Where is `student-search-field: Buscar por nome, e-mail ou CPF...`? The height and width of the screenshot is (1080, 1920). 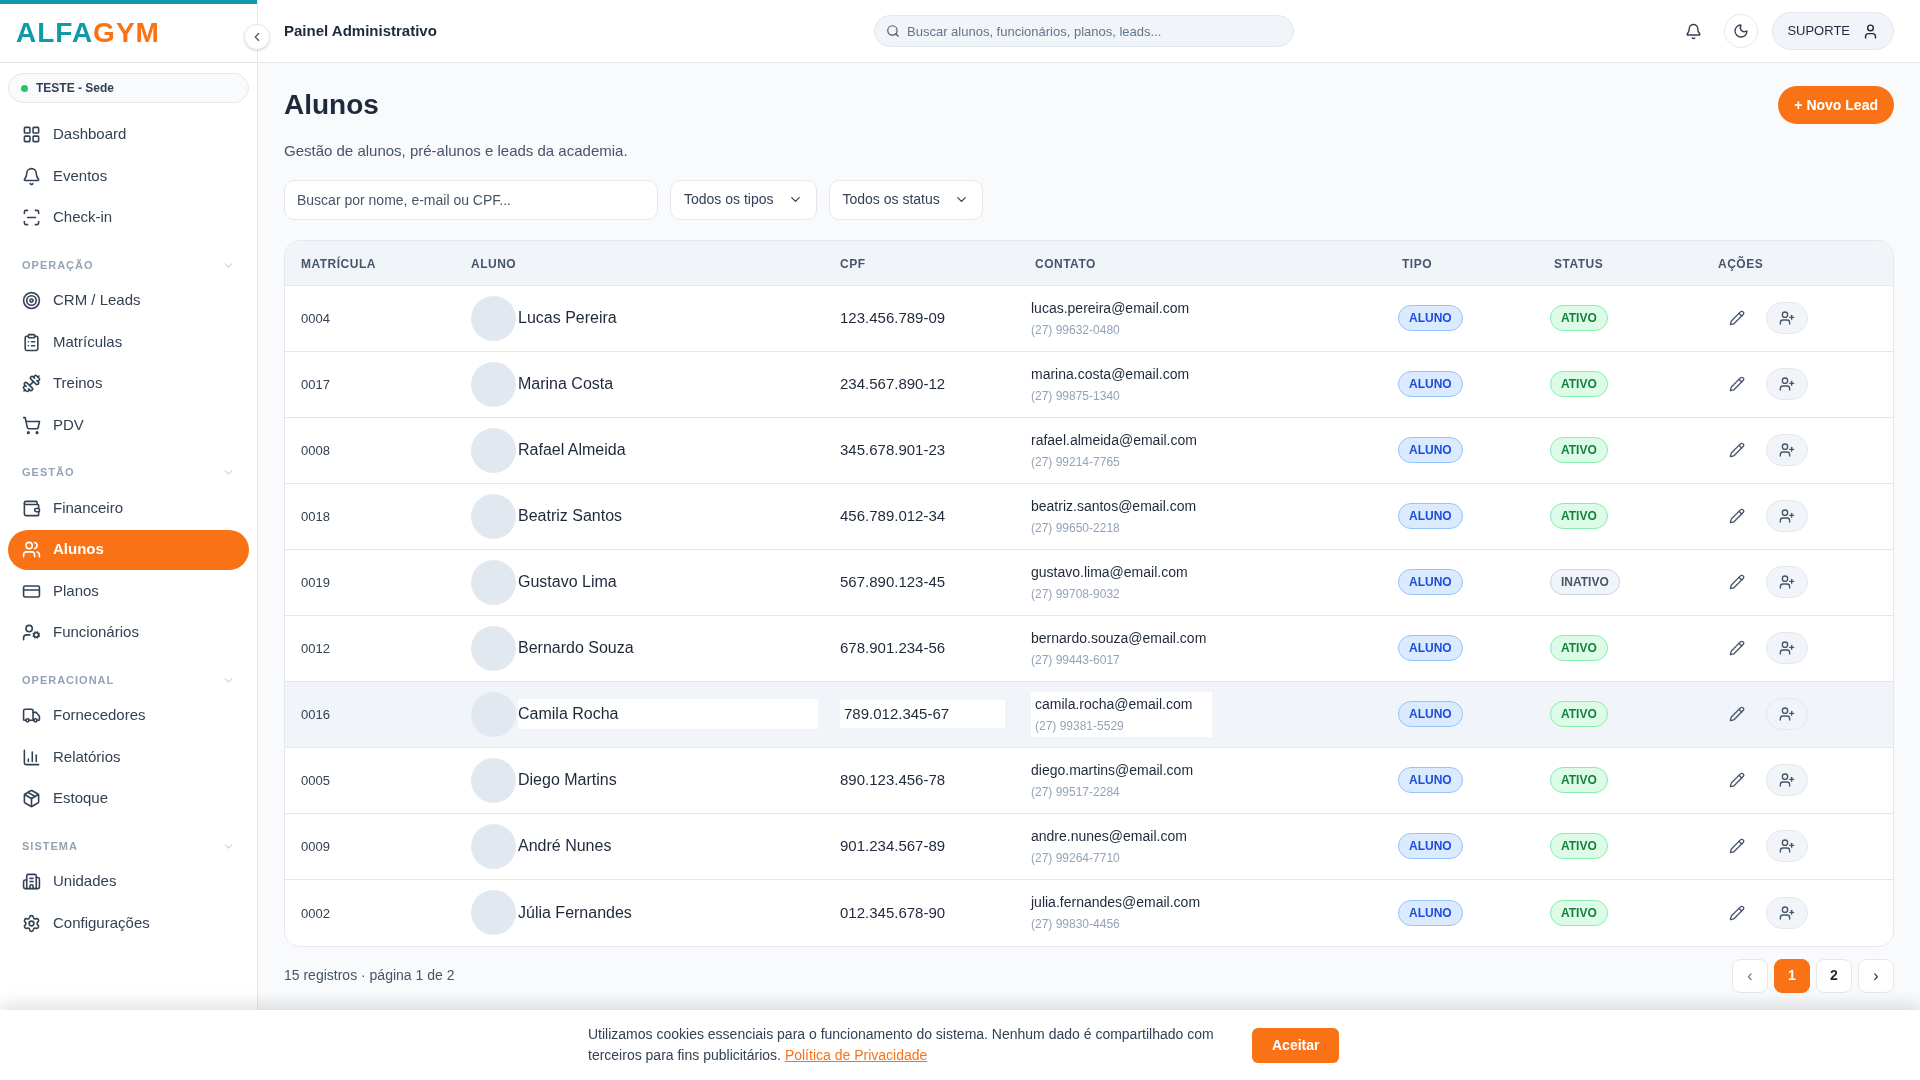 student-search-field: Buscar por nome, e-mail ou CPF... is located at coordinates (471, 199).